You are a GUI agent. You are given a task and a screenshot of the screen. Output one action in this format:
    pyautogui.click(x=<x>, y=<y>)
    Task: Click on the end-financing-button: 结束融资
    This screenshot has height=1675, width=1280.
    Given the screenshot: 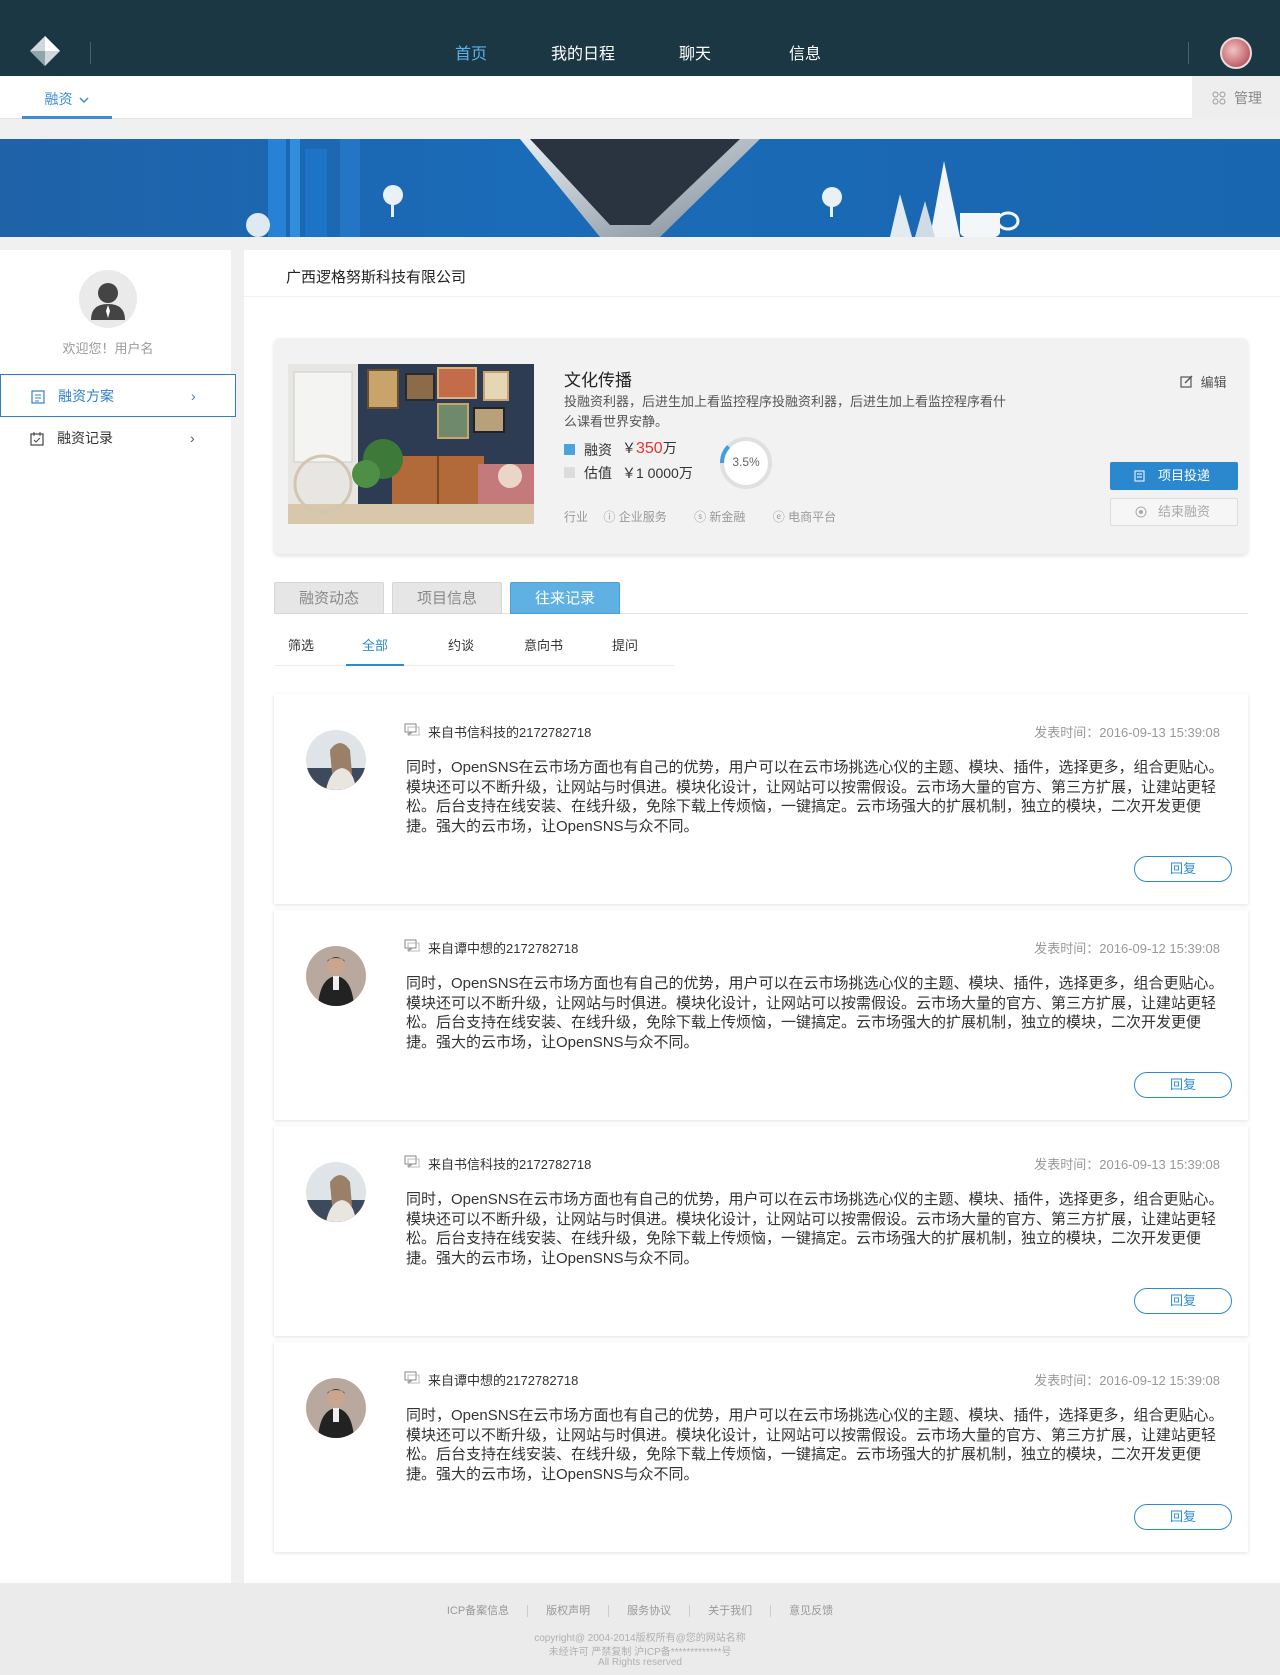 What is the action you would take?
    pyautogui.click(x=1174, y=512)
    